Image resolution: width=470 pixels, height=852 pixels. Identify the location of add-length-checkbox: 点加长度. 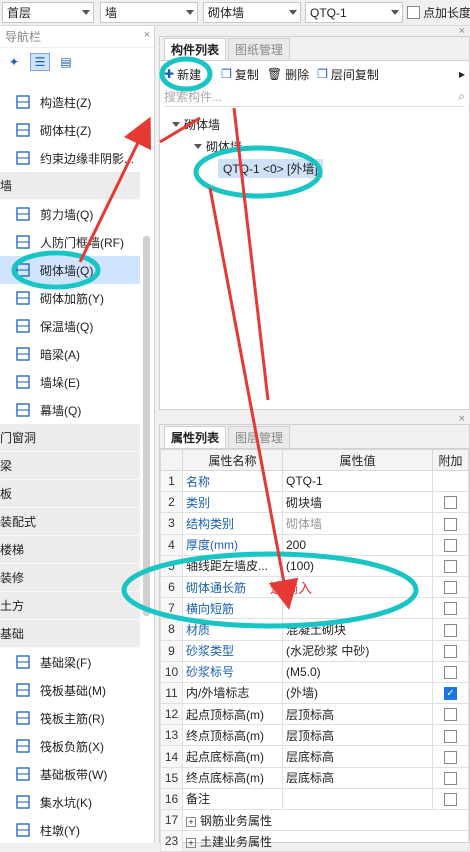
(438, 12).